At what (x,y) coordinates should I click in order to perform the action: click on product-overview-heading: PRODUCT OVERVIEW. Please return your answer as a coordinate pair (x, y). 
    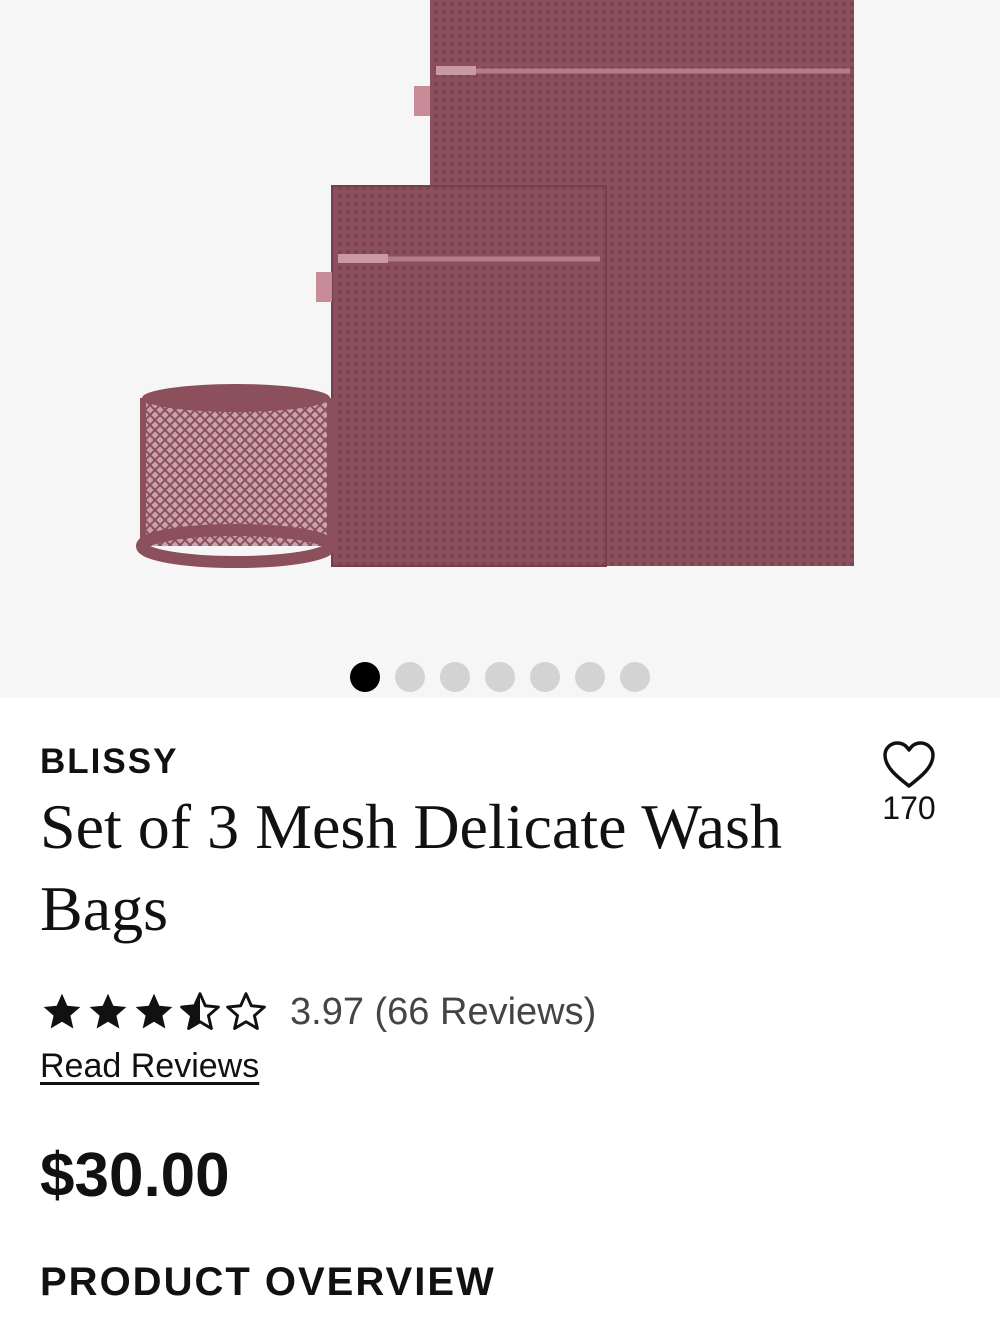
    Looking at the image, I should click on (268, 1282).